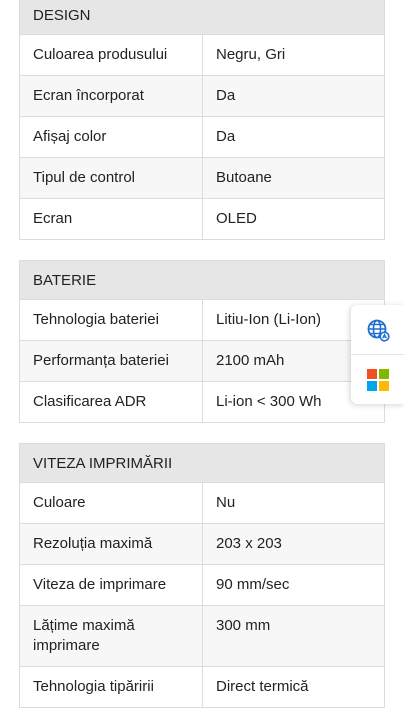 This screenshot has height=728, width=404. I want to click on spec-value: Negru, Gri, so click(251, 54).